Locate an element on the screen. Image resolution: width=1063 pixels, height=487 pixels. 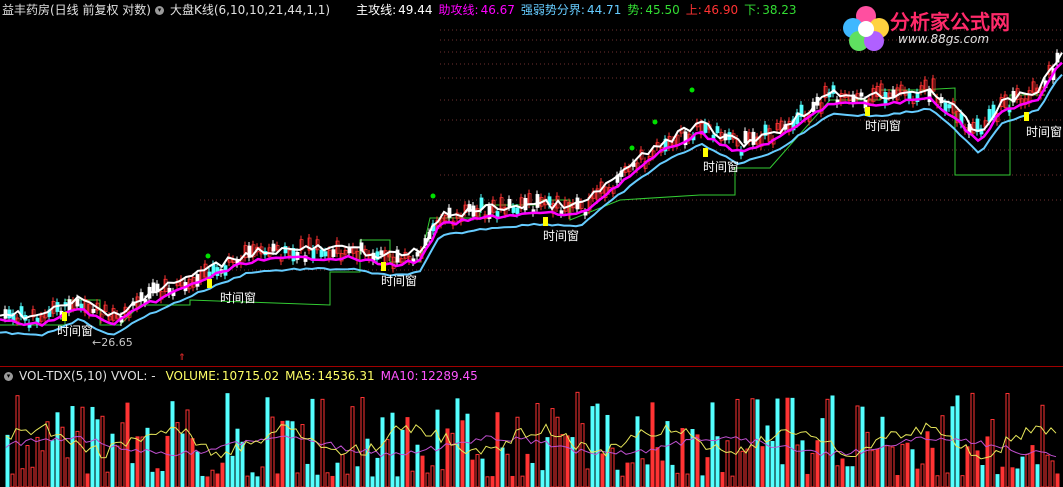
volume-value: 10715.02 is located at coordinates (250, 376).